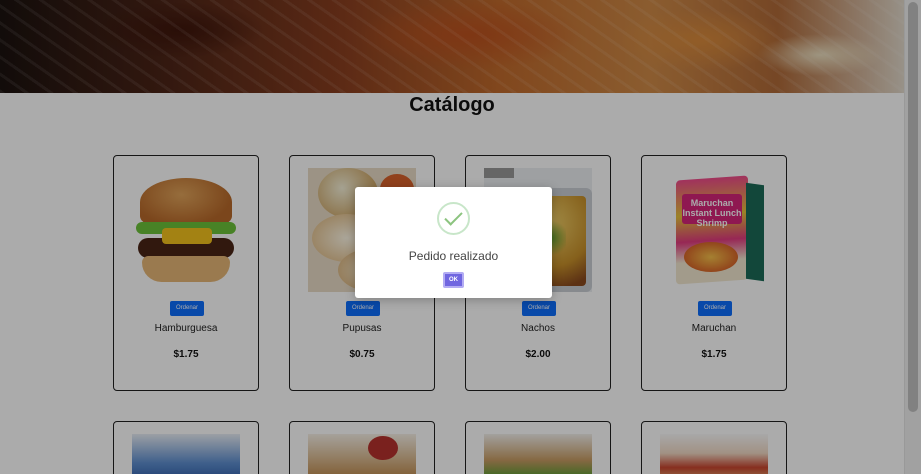 This screenshot has height=474, width=921. Describe the element at coordinates (453, 256) in the screenshot. I see `dialog-title: Pedido realizado` at that location.